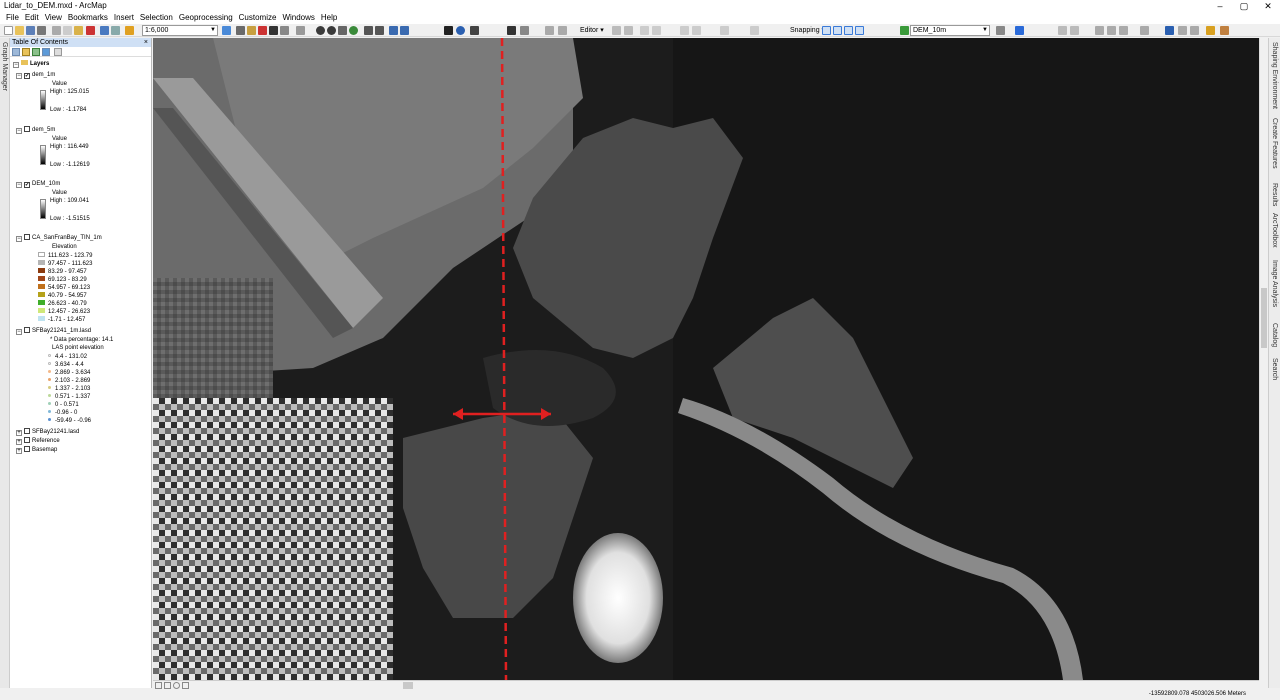 This screenshot has width=1280, height=700. What do you see at coordinates (36, 450) in the screenshot?
I see `layer-basemap: + Basemap` at bounding box center [36, 450].